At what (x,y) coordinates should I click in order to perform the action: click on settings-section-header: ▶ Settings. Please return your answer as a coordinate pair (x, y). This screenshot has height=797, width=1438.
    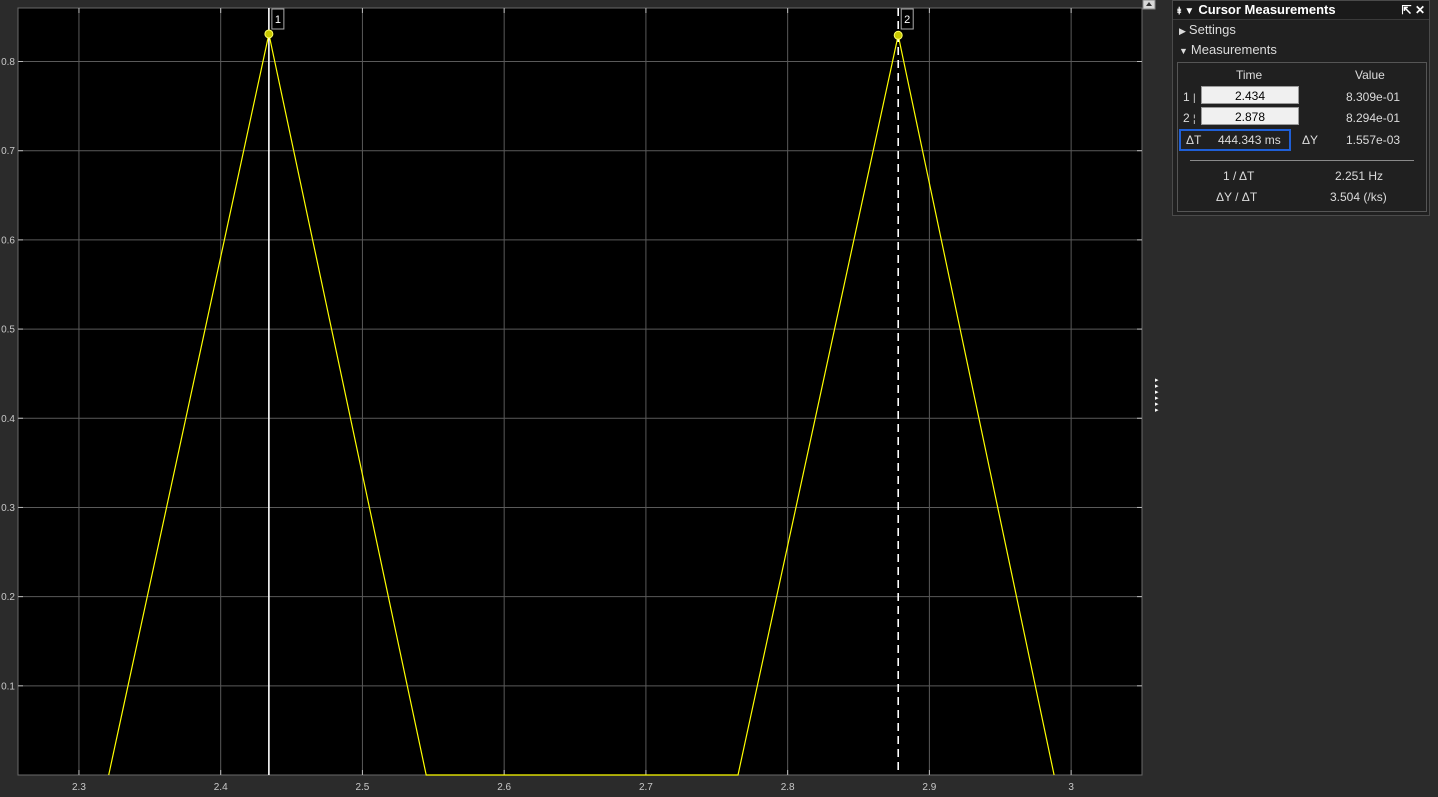
    Looking at the image, I should click on (1301, 30).